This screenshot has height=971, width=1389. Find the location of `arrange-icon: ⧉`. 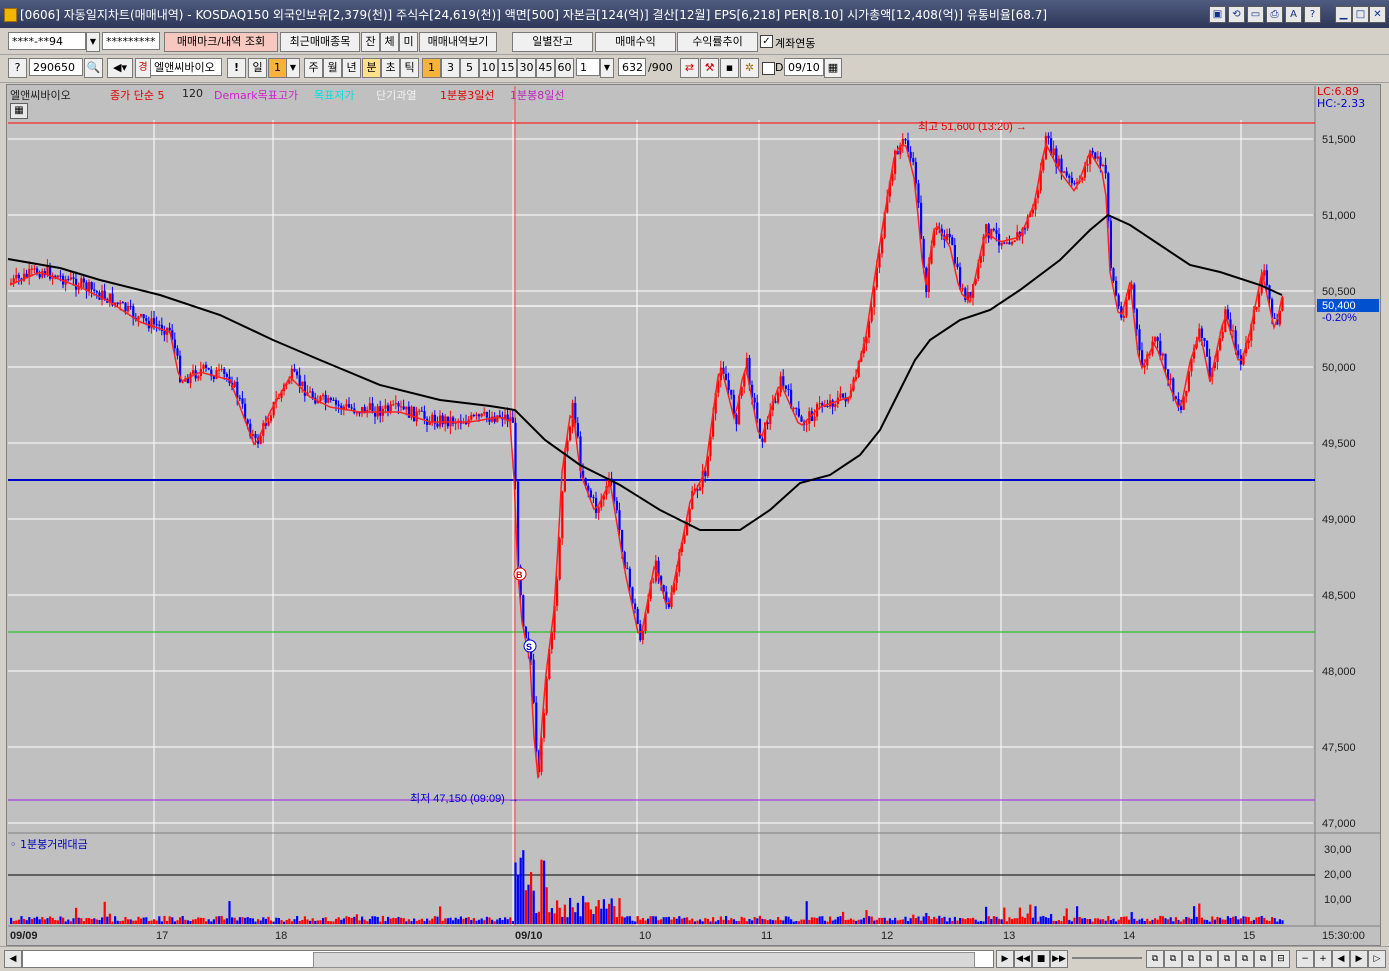

arrange-icon: ⧉ is located at coordinates (1263, 959).